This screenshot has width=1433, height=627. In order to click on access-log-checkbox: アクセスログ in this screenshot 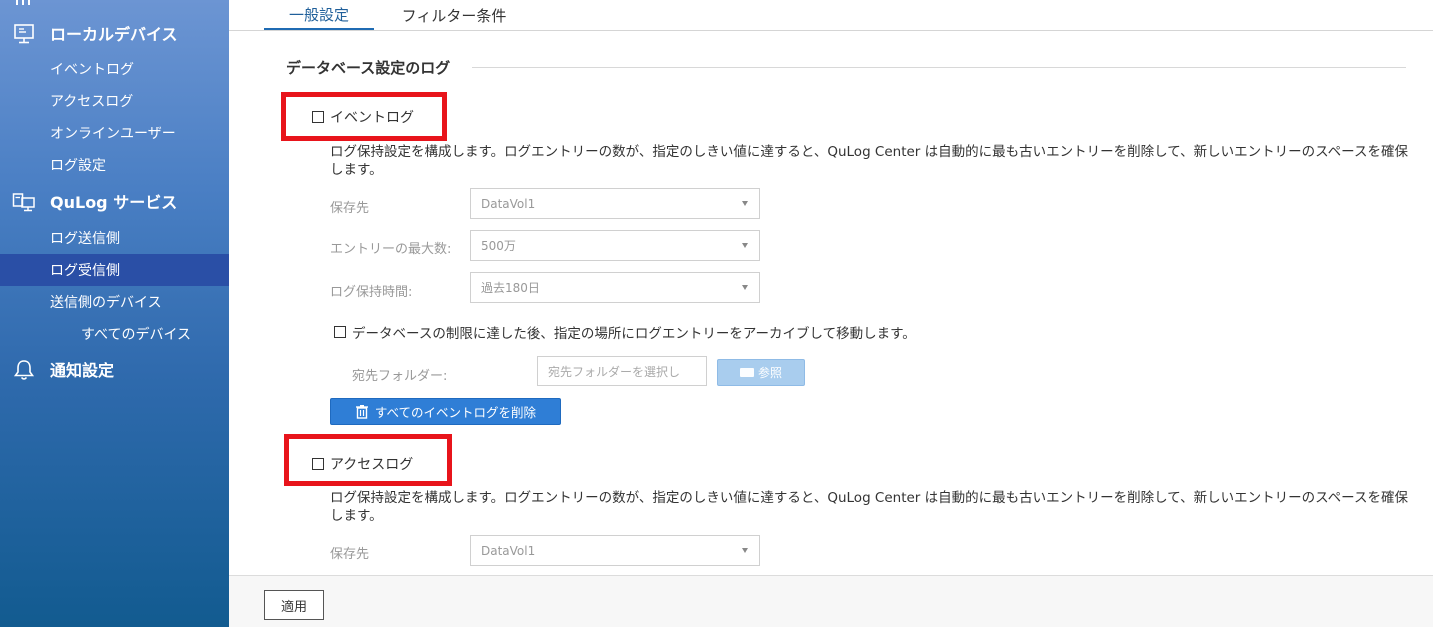, I will do `click(362, 464)`.